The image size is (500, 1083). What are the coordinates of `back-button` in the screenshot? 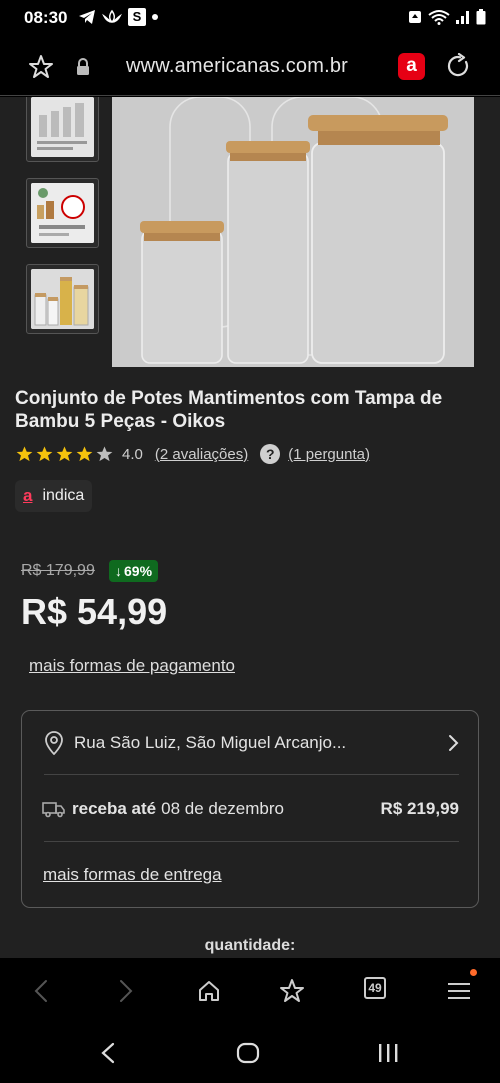 It's located at (41, 991).